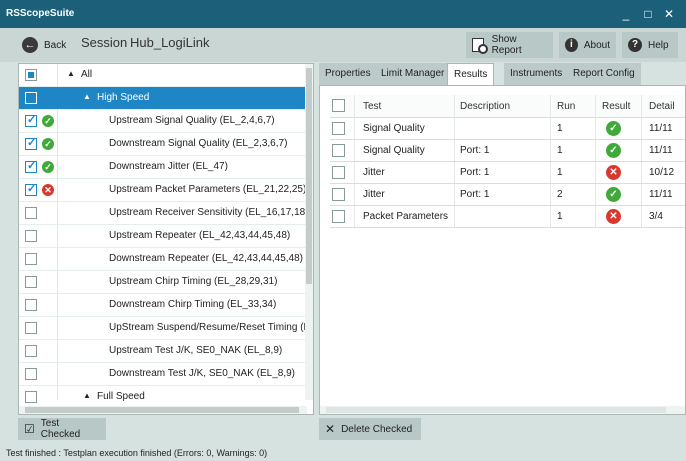  I want to click on tree-item: Downstream Repeater (EL_42,43,44,45,48), so click(163, 259).